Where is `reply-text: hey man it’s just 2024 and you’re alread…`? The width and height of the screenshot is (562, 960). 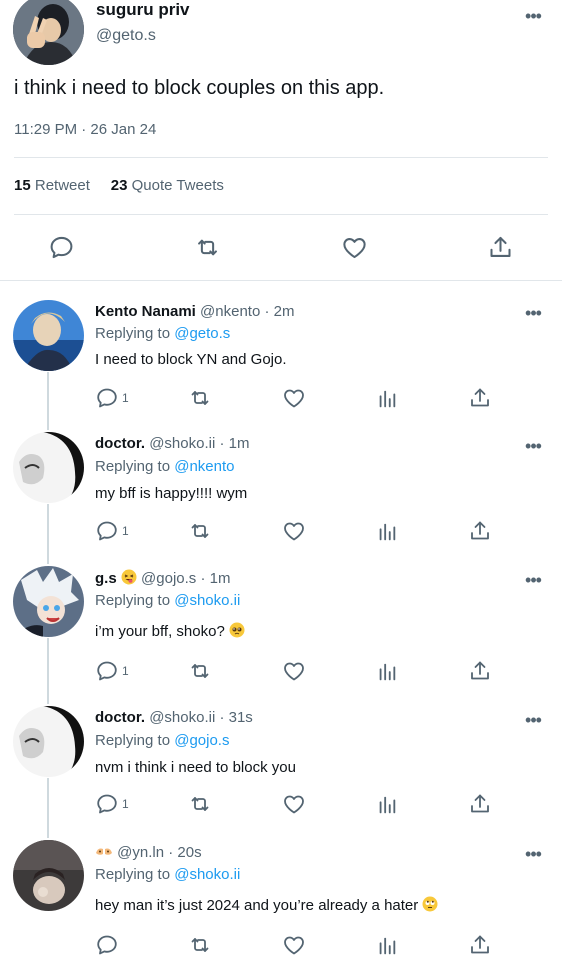
reply-text: hey man it’s just 2024 and you’re alread… is located at coordinates (257, 905).